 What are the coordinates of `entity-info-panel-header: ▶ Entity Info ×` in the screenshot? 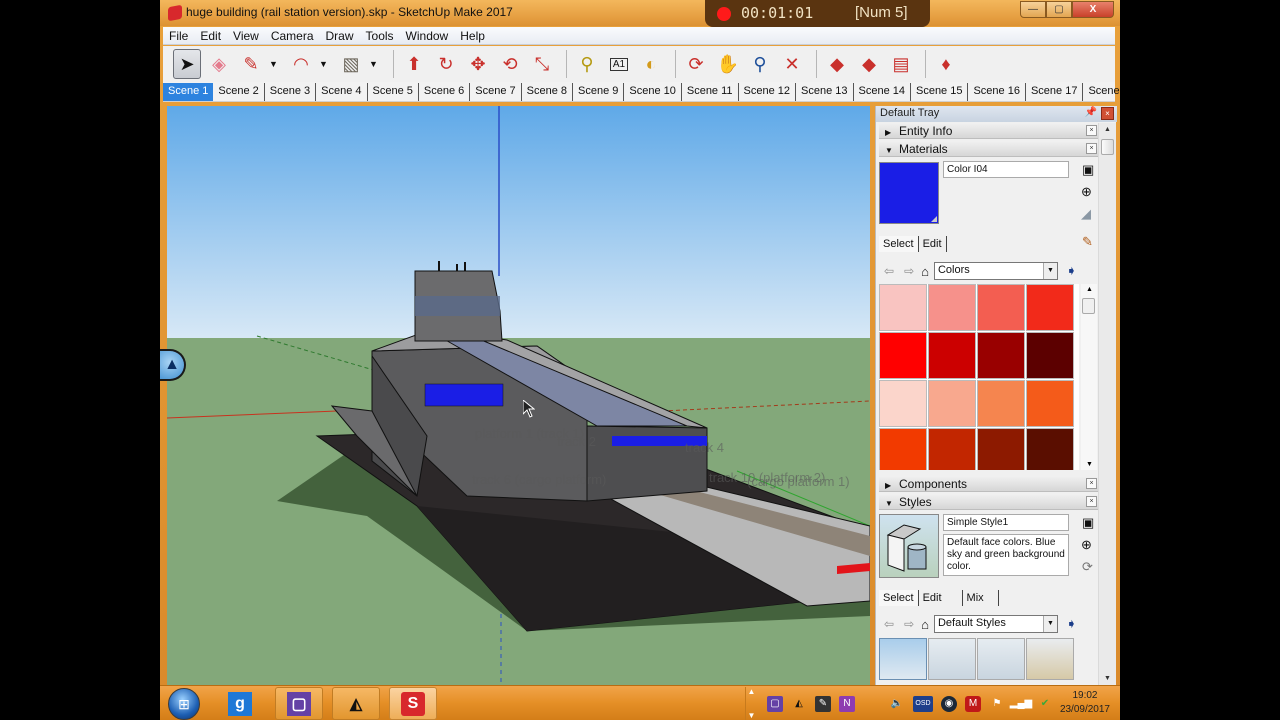 It's located at (989, 131).